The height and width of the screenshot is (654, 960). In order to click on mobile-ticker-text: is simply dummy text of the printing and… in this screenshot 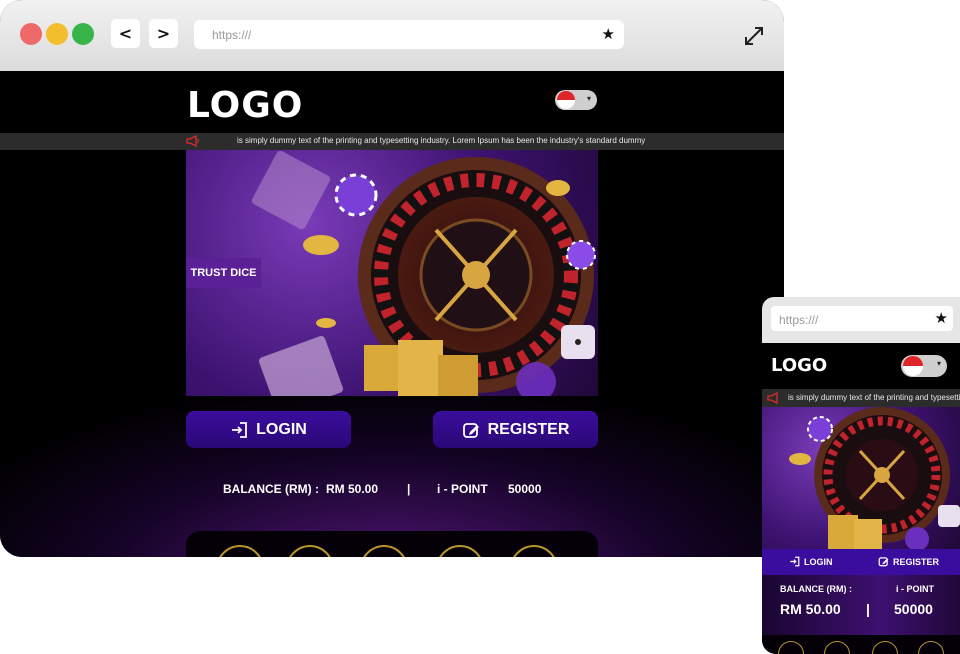, I will do `click(874, 397)`.